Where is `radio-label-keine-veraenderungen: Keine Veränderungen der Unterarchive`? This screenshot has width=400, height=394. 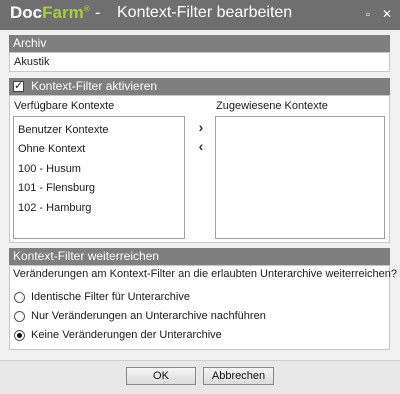 radio-label-keine-veraenderungen: Keine Veränderungen der Unterarchive is located at coordinates (126, 335).